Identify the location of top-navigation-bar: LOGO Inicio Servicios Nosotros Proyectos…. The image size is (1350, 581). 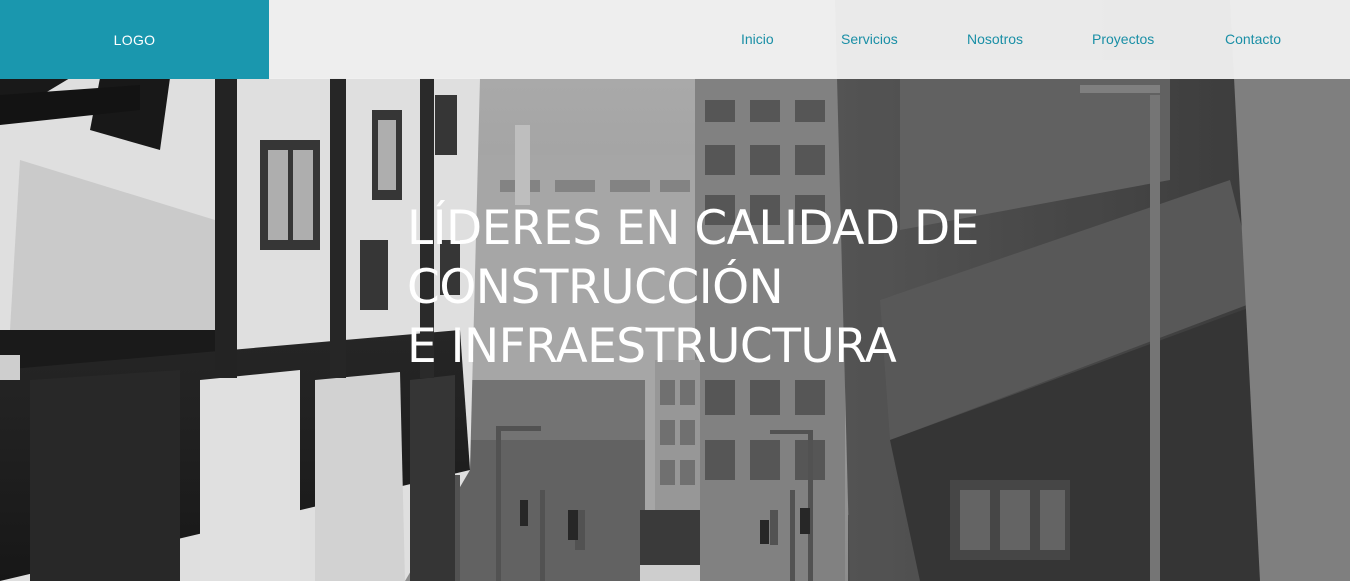
(675, 39).